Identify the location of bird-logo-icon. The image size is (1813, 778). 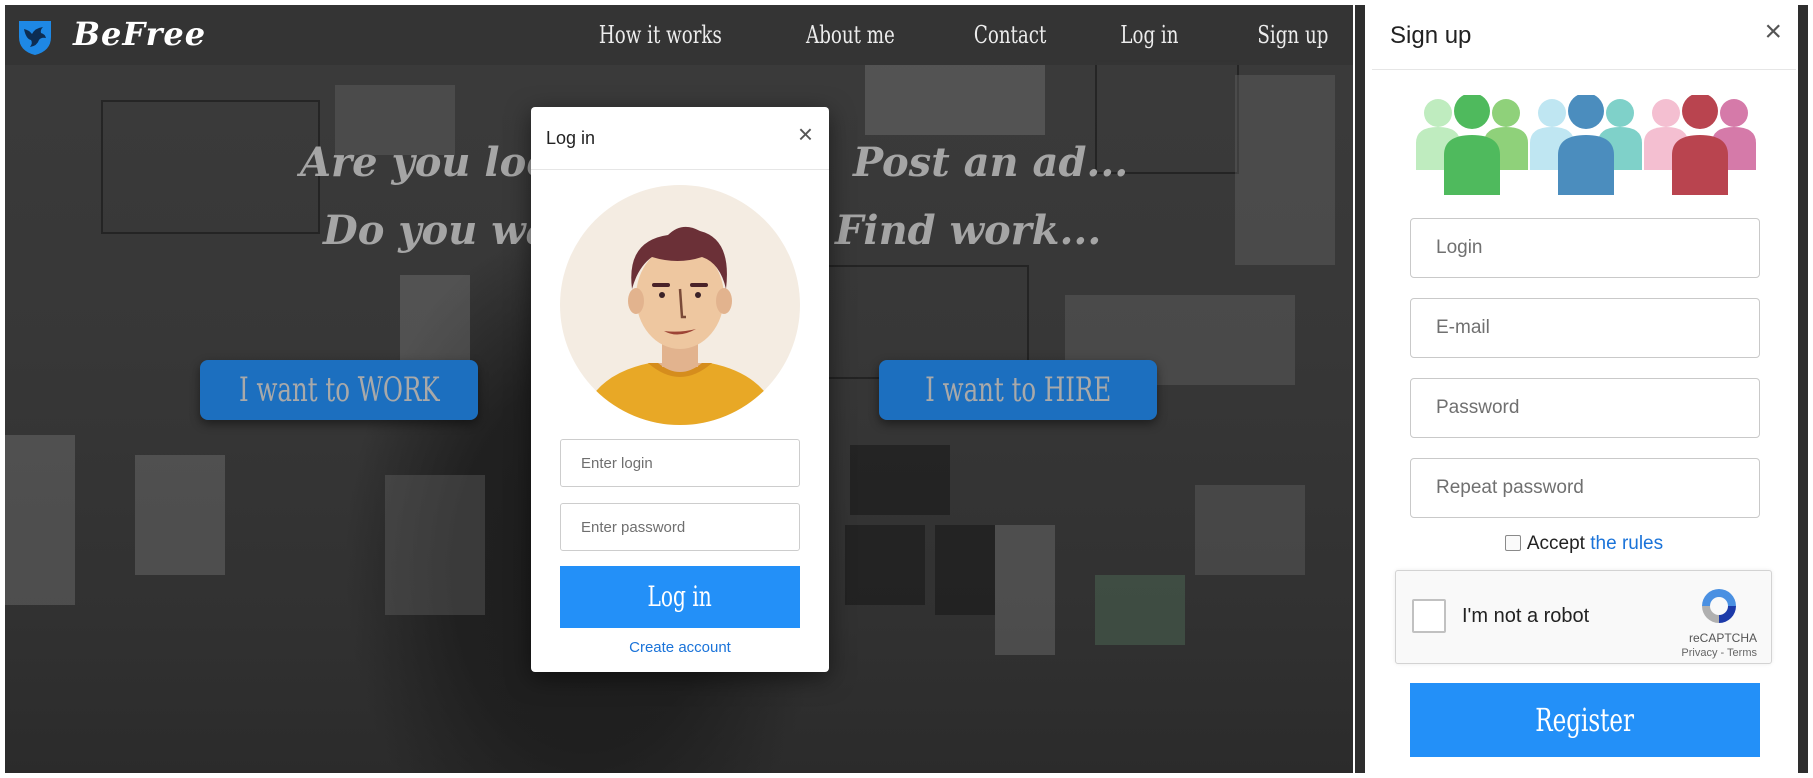
(35, 37).